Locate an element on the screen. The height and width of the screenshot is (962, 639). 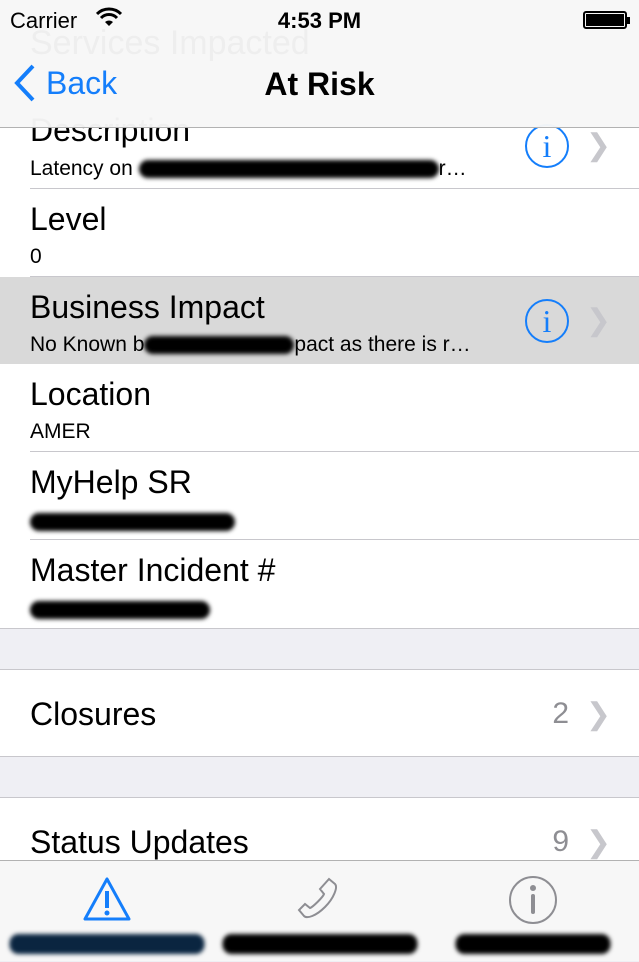
info-icon is located at coordinates (532, 900).